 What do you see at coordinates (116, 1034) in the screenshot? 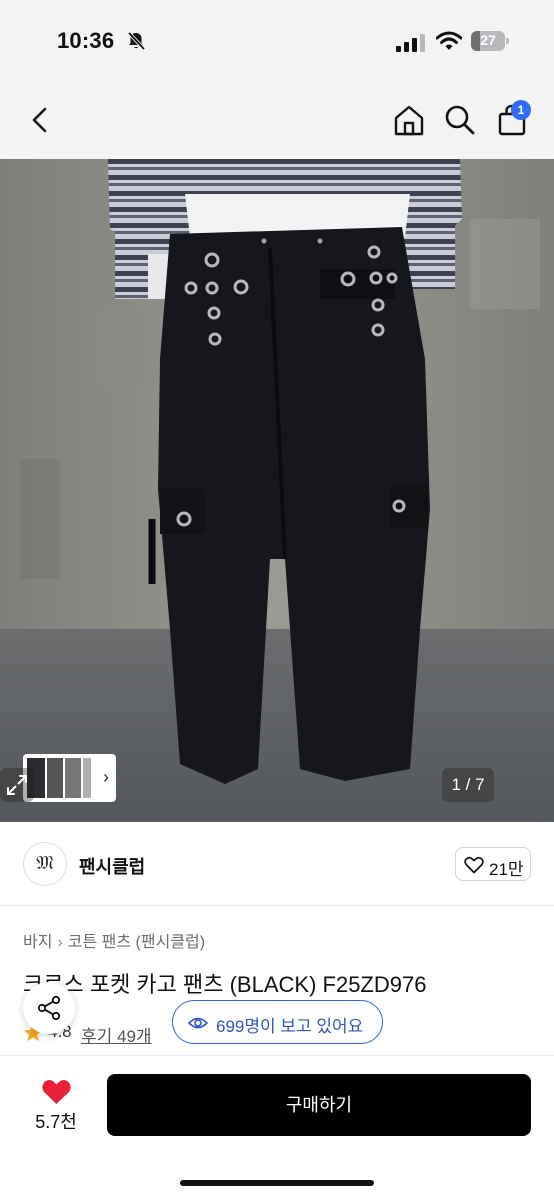
I see `reviews-link: 후기 49개` at bounding box center [116, 1034].